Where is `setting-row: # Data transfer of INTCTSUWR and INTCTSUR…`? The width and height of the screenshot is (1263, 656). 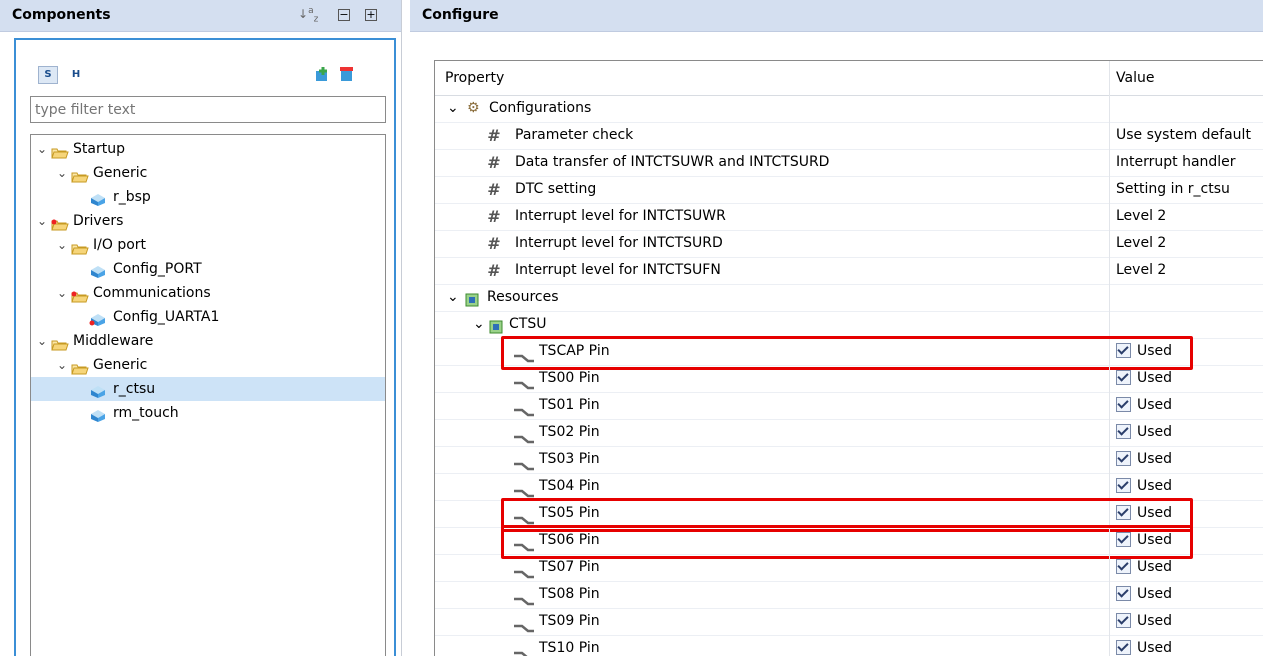
setting-row: # Data transfer of INTCTSUWR and INTCTSUR… is located at coordinates (849, 163).